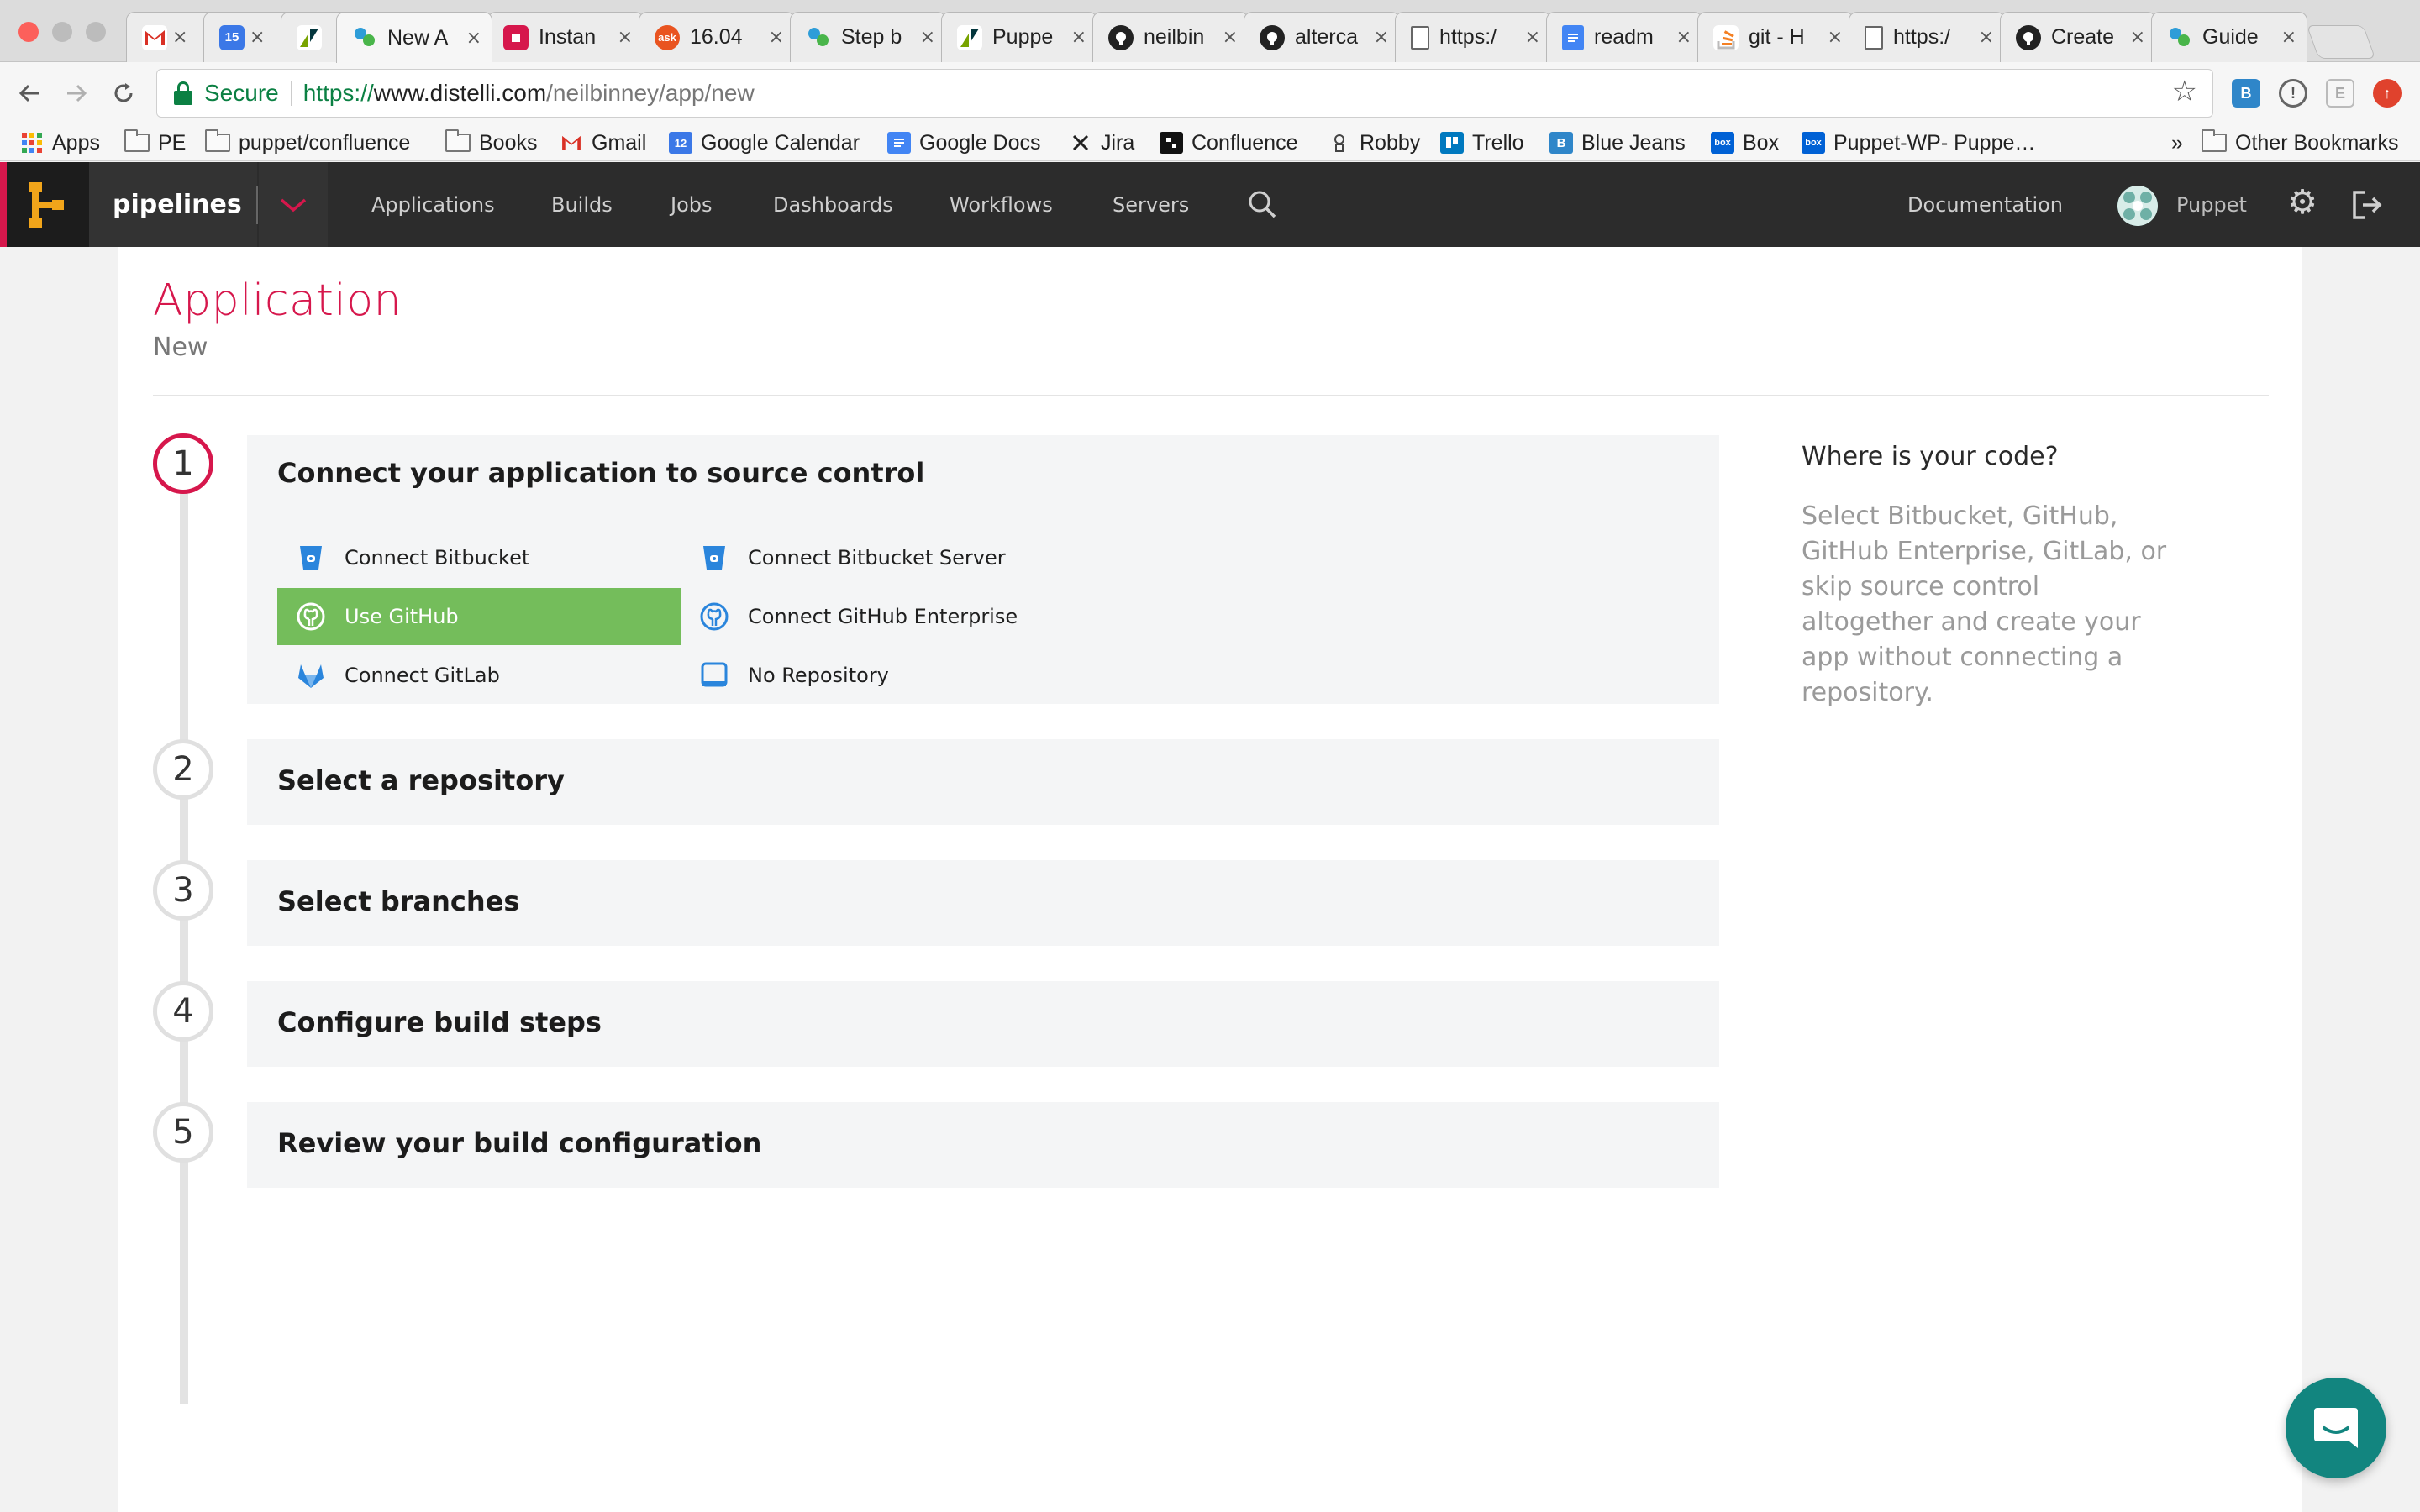  What do you see at coordinates (2388, 93) in the screenshot?
I see `upload-extension-icon: ↑` at bounding box center [2388, 93].